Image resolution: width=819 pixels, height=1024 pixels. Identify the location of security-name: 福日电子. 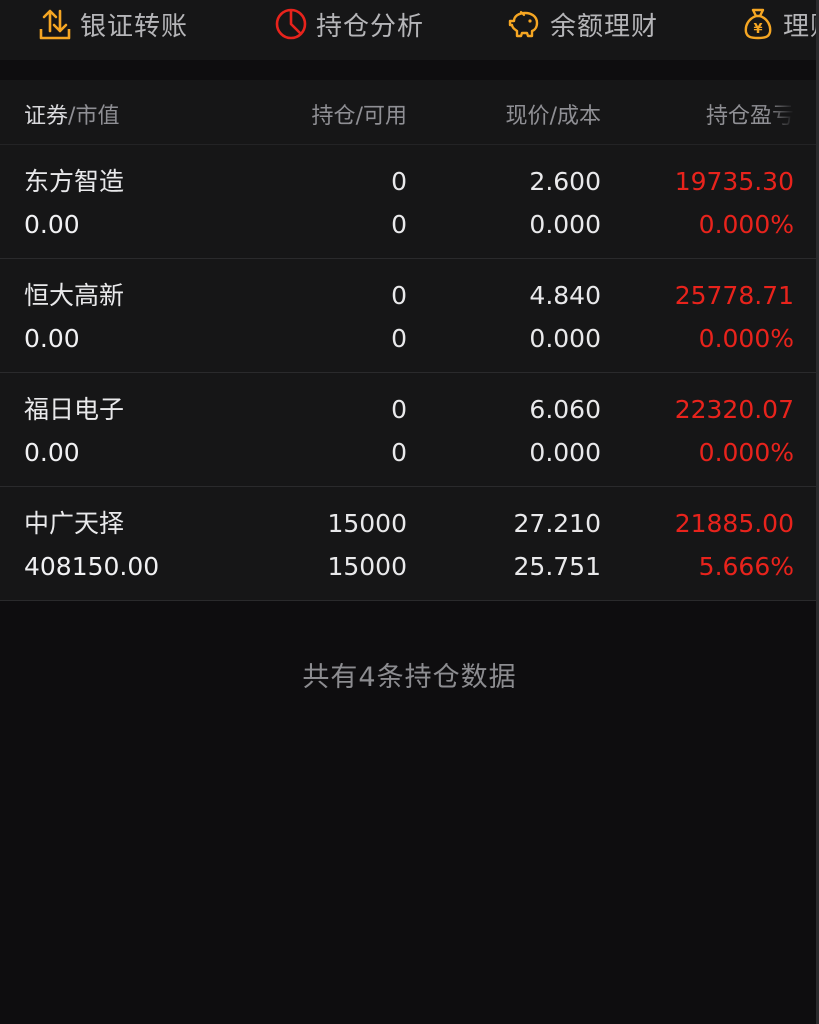
(74, 409).